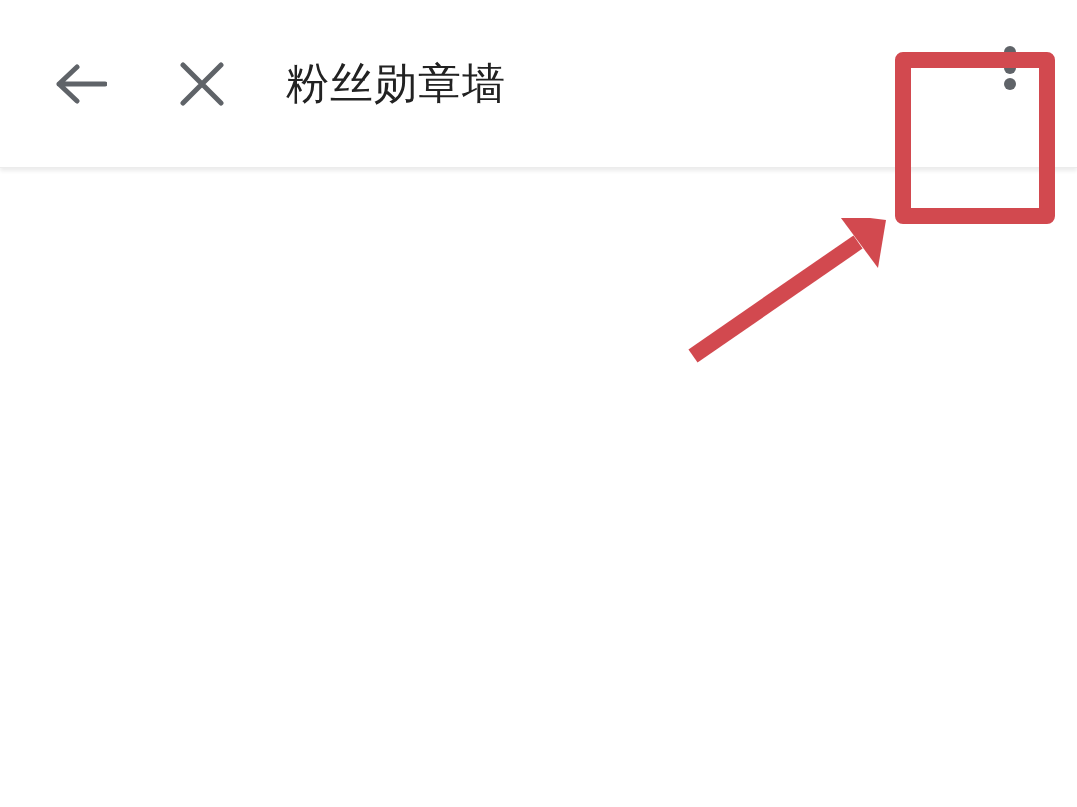 The height and width of the screenshot is (807, 1077). I want to click on close-icon, so click(202, 83).